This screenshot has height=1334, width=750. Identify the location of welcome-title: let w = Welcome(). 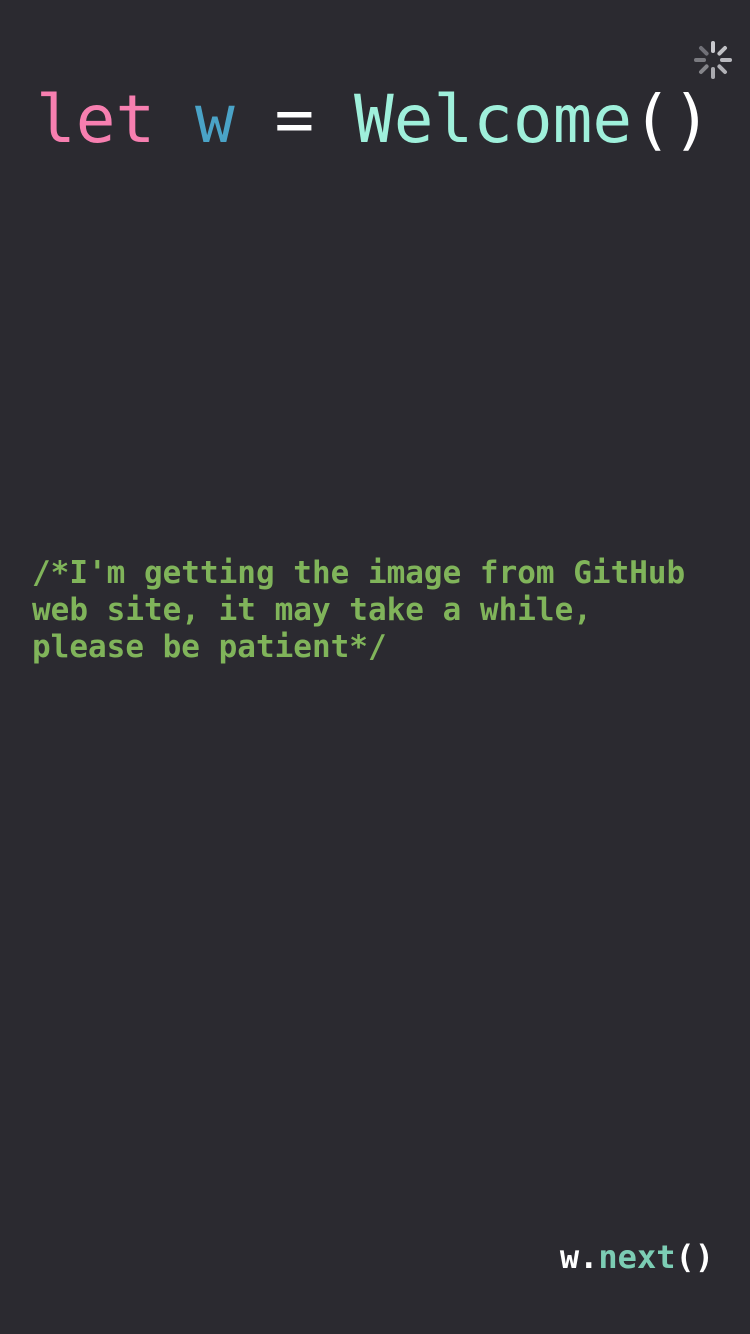
(374, 120).